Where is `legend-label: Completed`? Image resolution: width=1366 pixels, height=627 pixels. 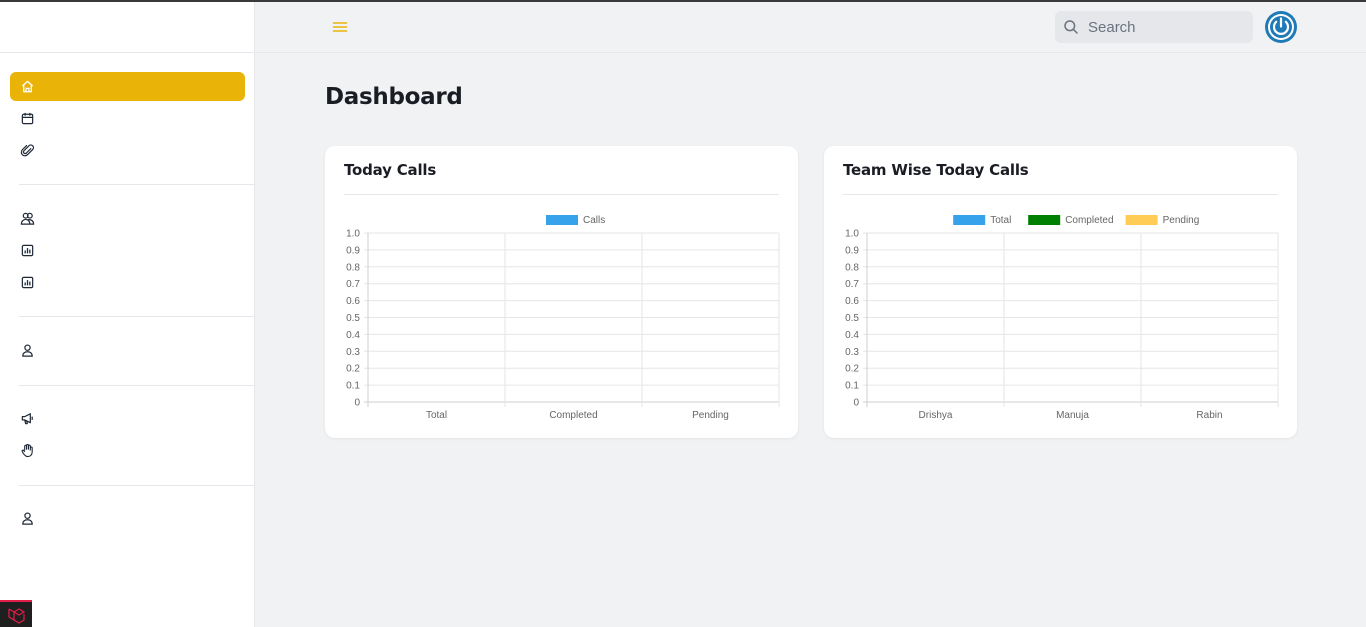
legend-label: Completed is located at coordinates (1089, 220).